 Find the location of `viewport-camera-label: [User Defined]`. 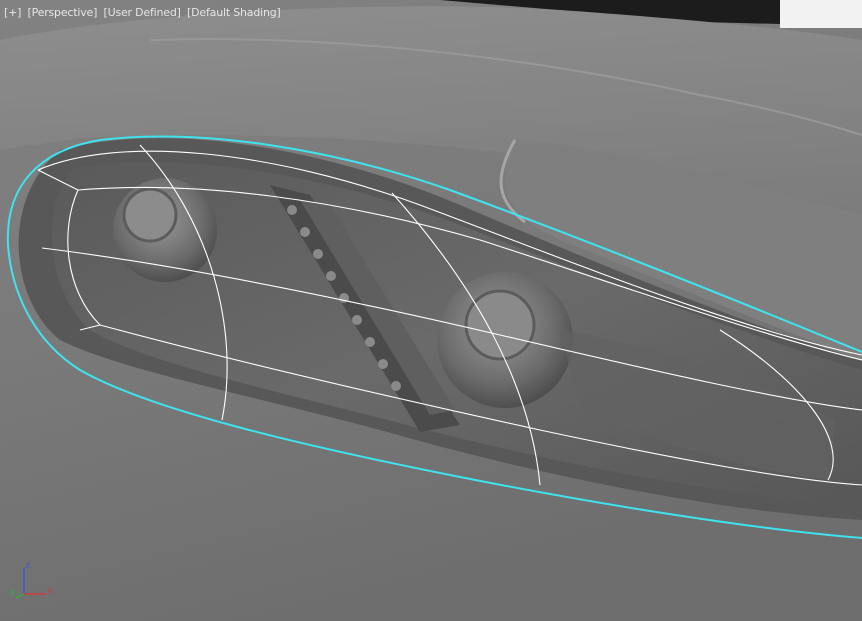

viewport-camera-label: [User Defined] is located at coordinates (142, 12).